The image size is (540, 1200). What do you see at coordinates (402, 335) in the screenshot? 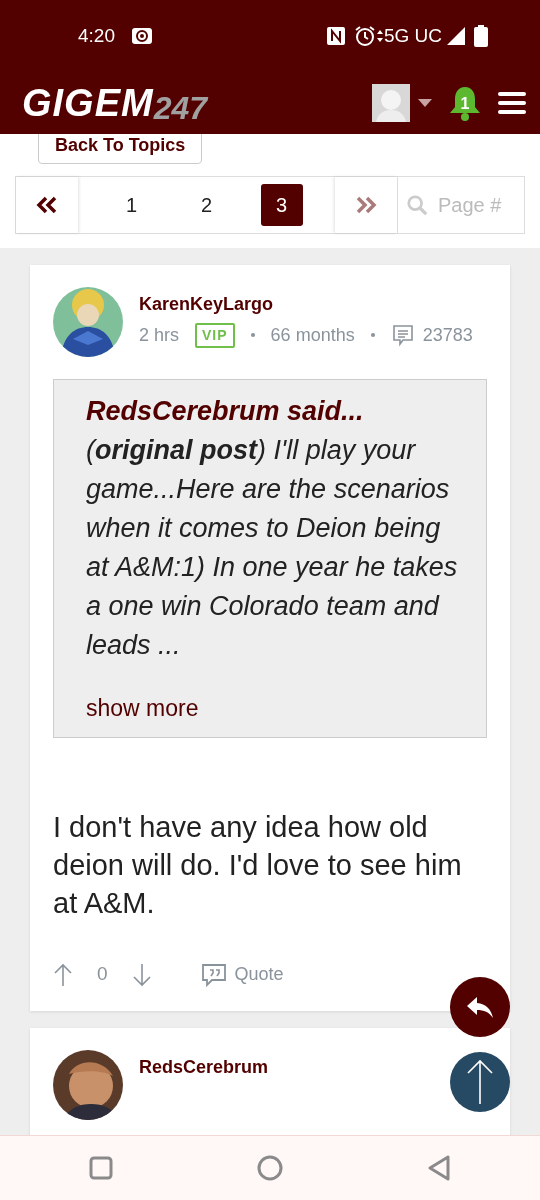
I see `comment-icon` at bounding box center [402, 335].